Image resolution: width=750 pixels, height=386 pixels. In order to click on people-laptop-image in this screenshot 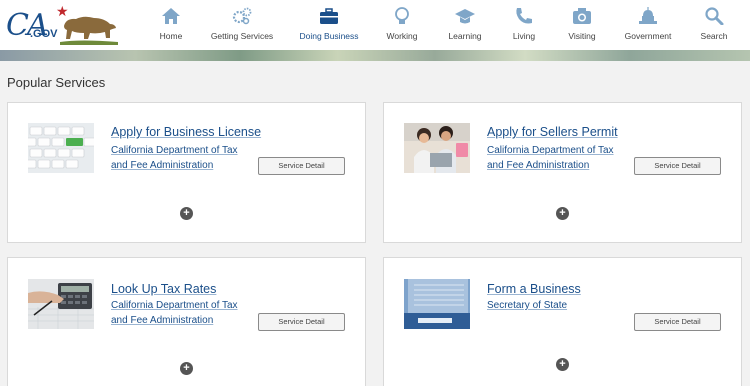, I will do `click(437, 148)`.